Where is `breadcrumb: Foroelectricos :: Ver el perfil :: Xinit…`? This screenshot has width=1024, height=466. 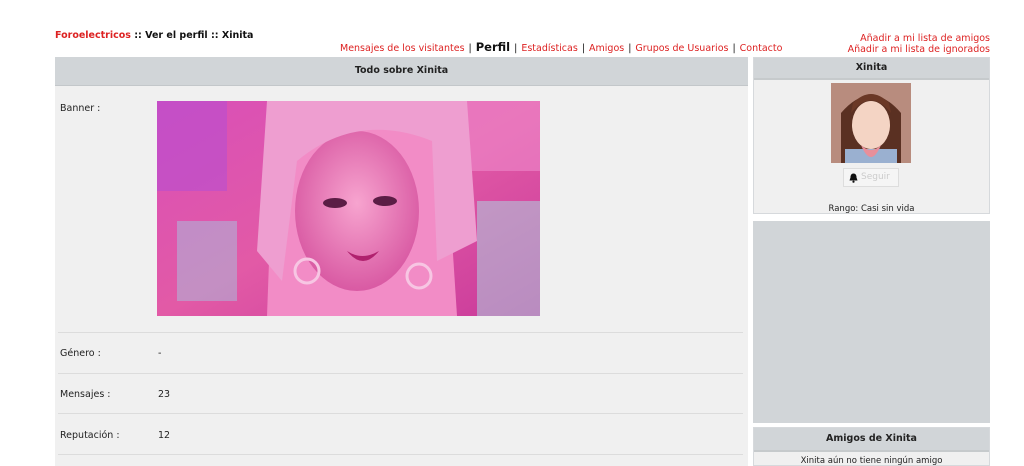
breadcrumb: Foroelectricos :: Ver el perfil :: Xinit… is located at coordinates (154, 35).